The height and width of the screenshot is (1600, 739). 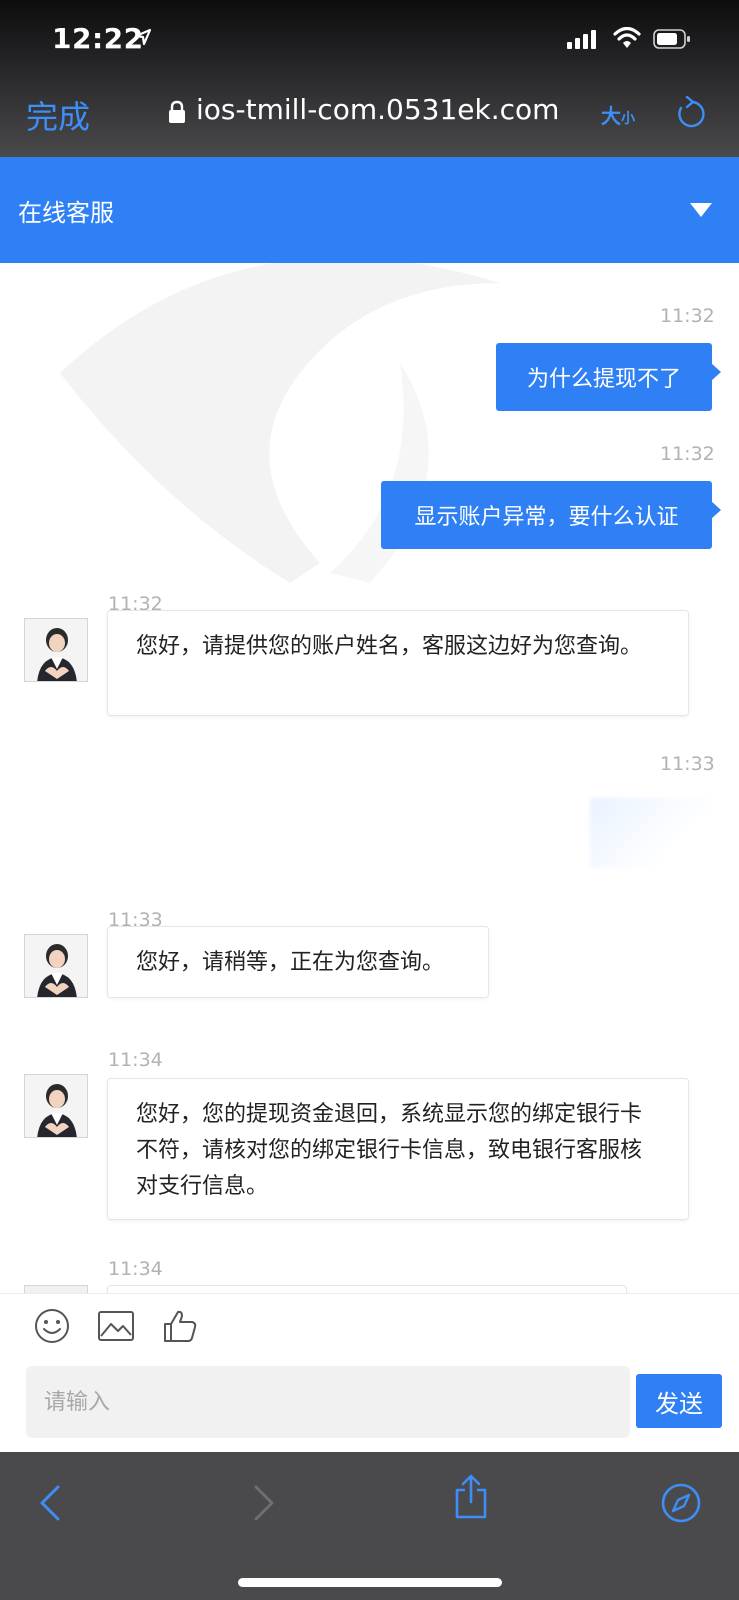 What do you see at coordinates (608, 377) in the screenshot?
I see `outgoing-message: 为什么提现不了` at bounding box center [608, 377].